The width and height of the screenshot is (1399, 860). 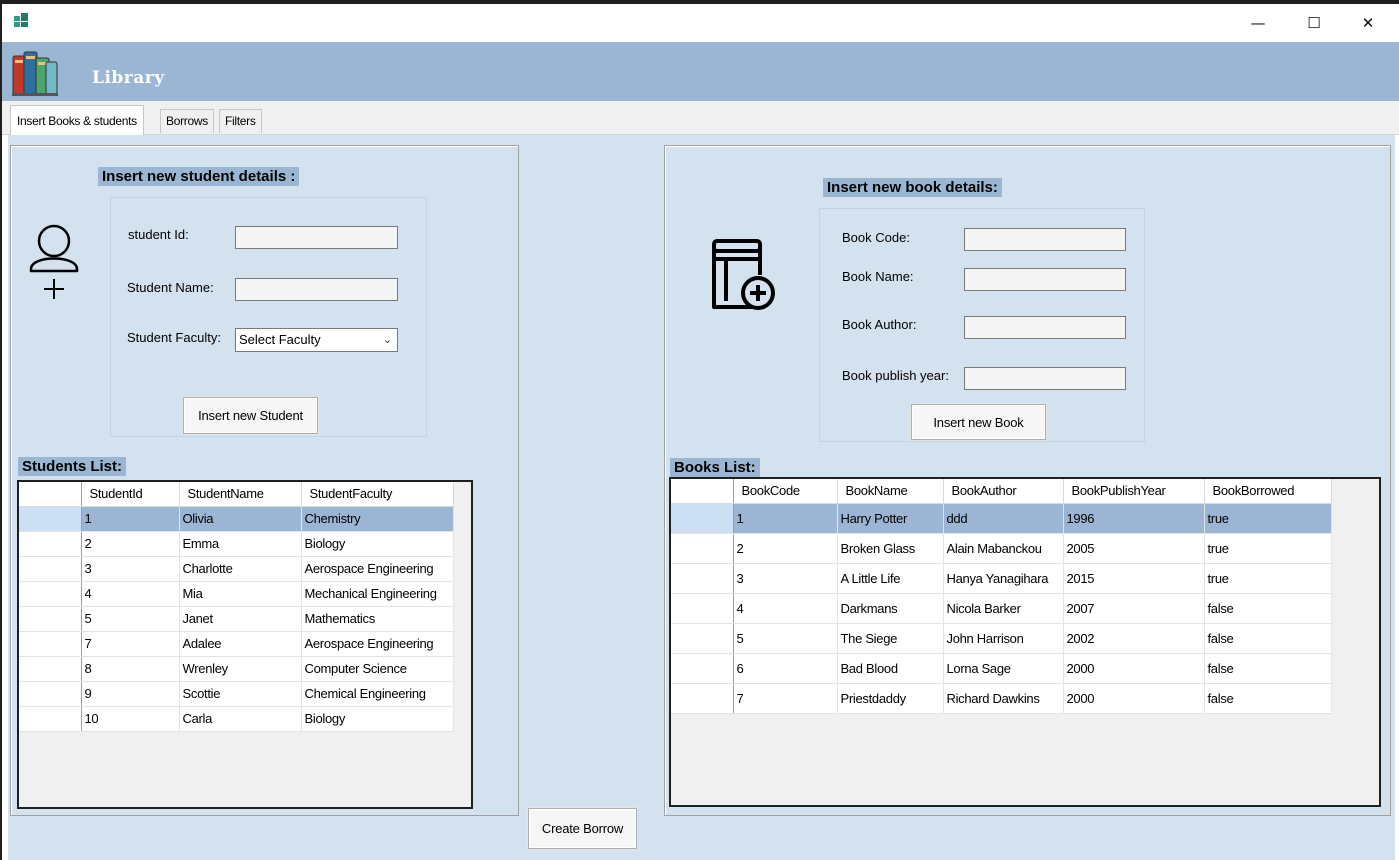 What do you see at coordinates (240, 121) in the screenshot?
I see `tab-filters: Filters` at bounding box center [240, 121].